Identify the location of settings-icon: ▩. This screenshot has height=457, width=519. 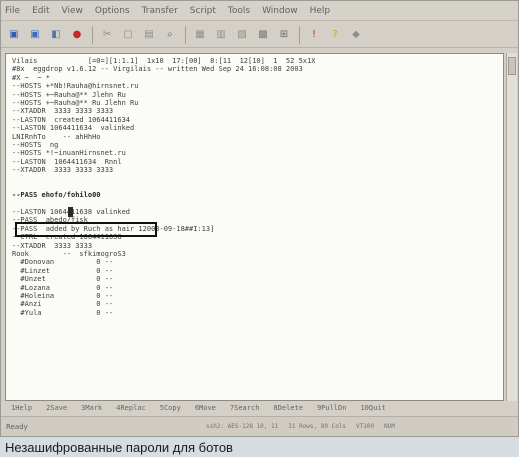
(263, 35).